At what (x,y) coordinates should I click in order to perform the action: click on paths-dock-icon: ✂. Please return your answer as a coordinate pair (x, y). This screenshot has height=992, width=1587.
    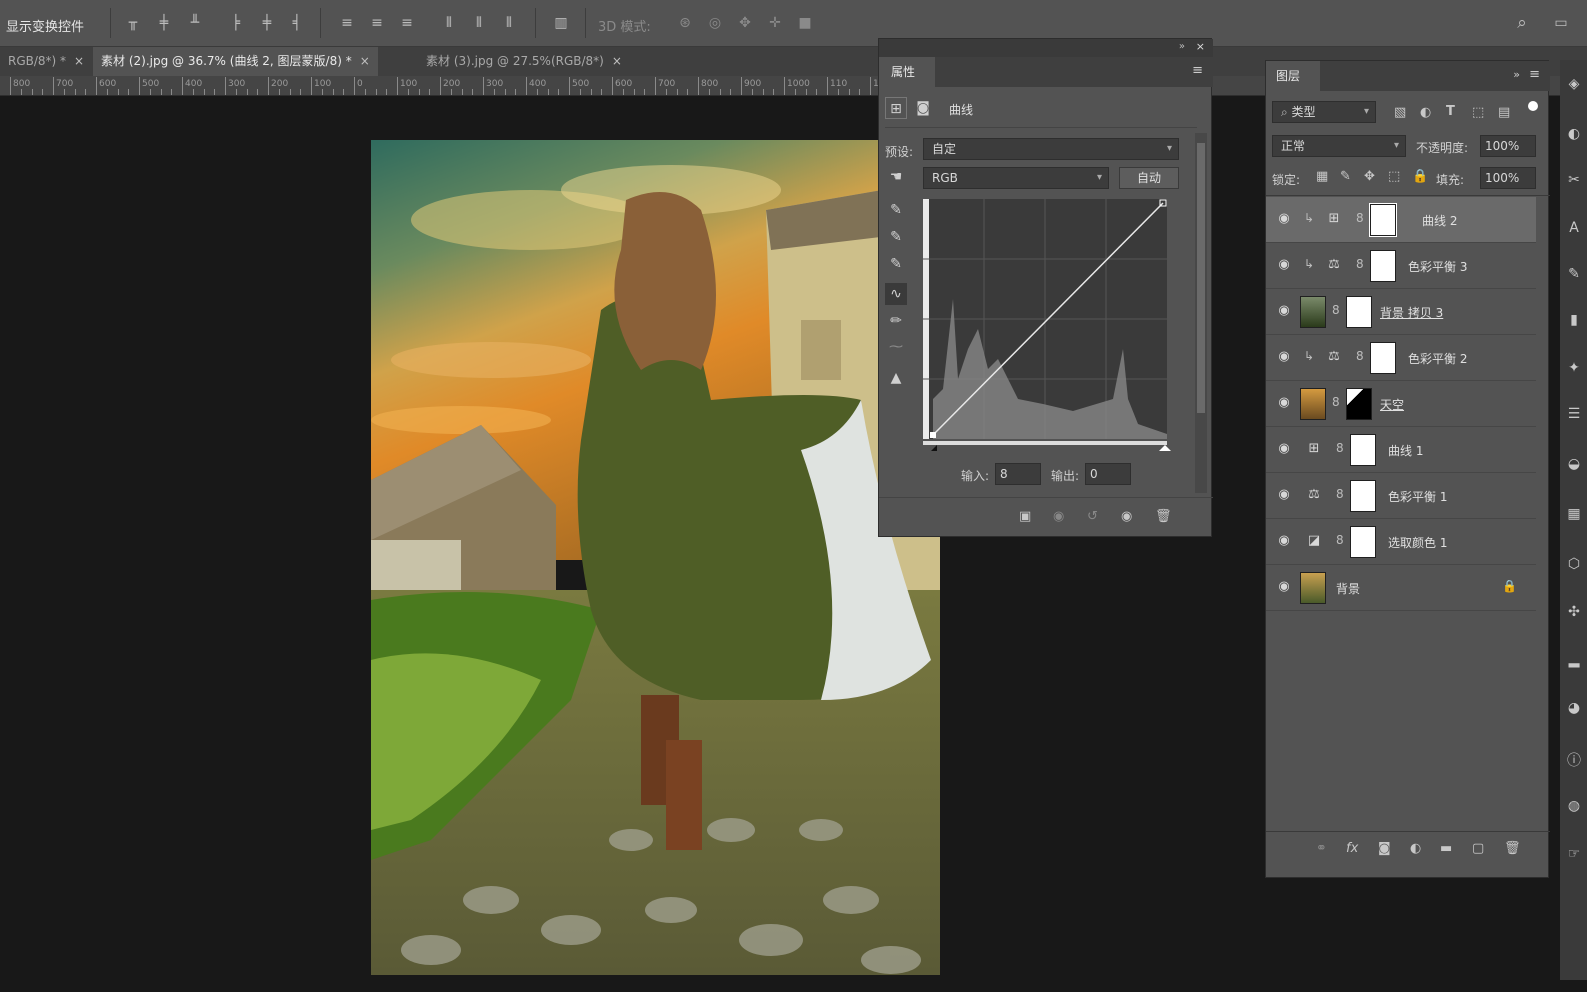
    Looking at the image, I should click on (1574, 181).